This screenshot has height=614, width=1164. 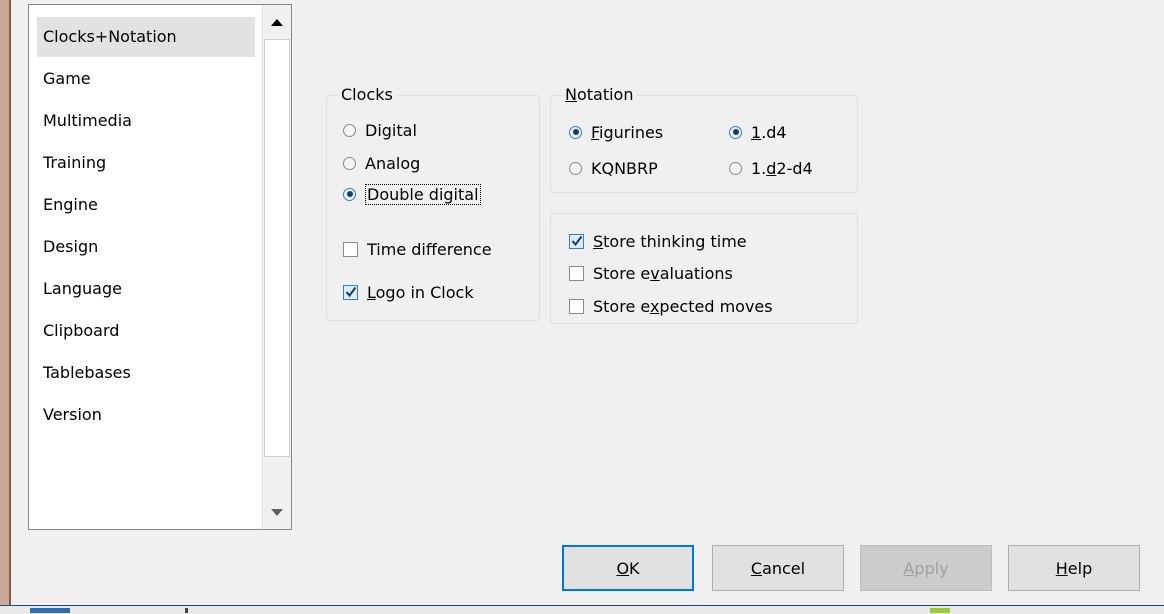 I want to click on checkbox-label: Time difference, so click(x=429, y=249).